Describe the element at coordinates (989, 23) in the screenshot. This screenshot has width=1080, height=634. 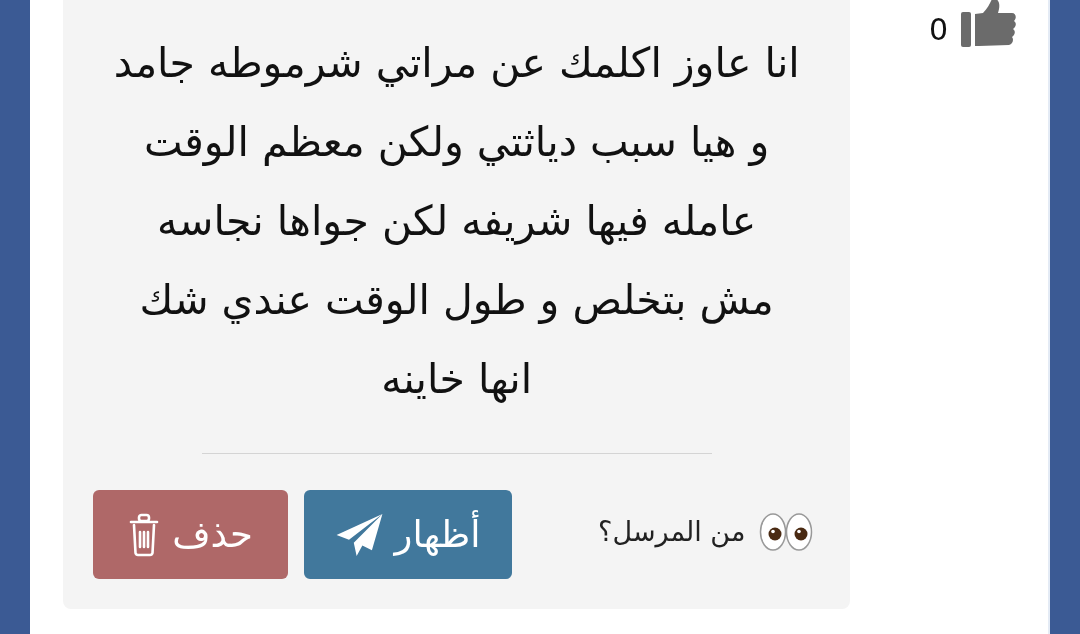
I see `thumbs-up-icon` at that location.